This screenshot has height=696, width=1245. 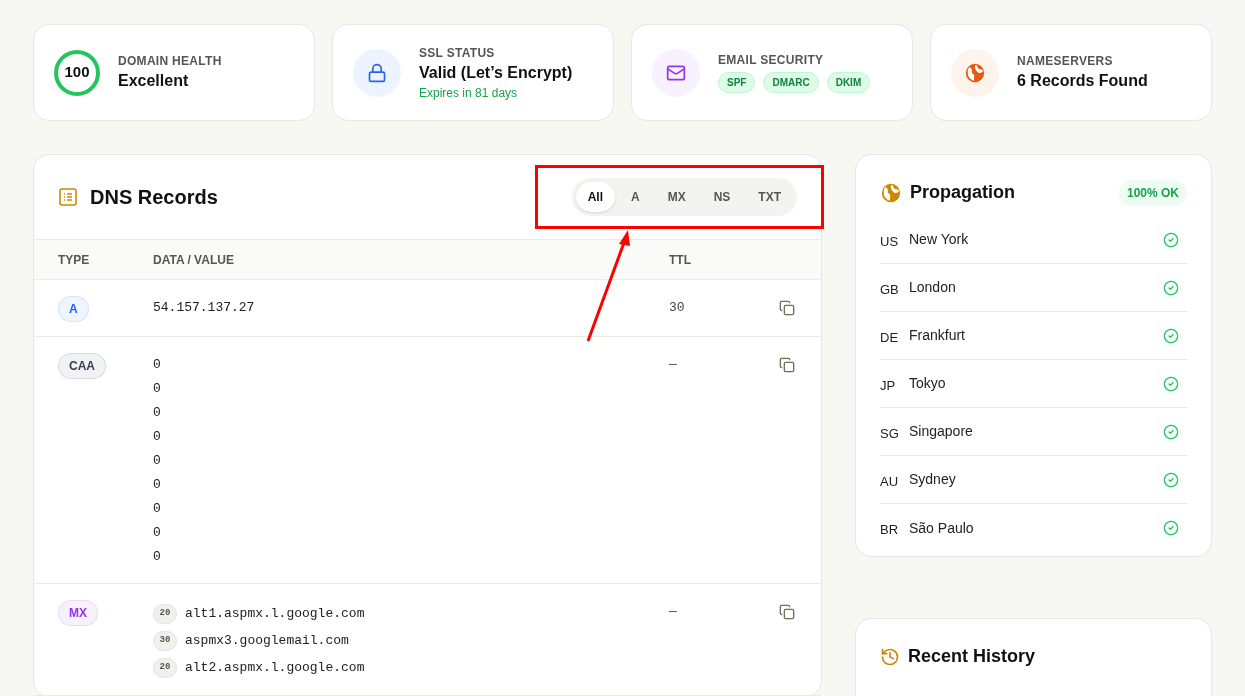 I want to click on stat-label: DOMAIN HEALTH, so click(x=170, y=60).